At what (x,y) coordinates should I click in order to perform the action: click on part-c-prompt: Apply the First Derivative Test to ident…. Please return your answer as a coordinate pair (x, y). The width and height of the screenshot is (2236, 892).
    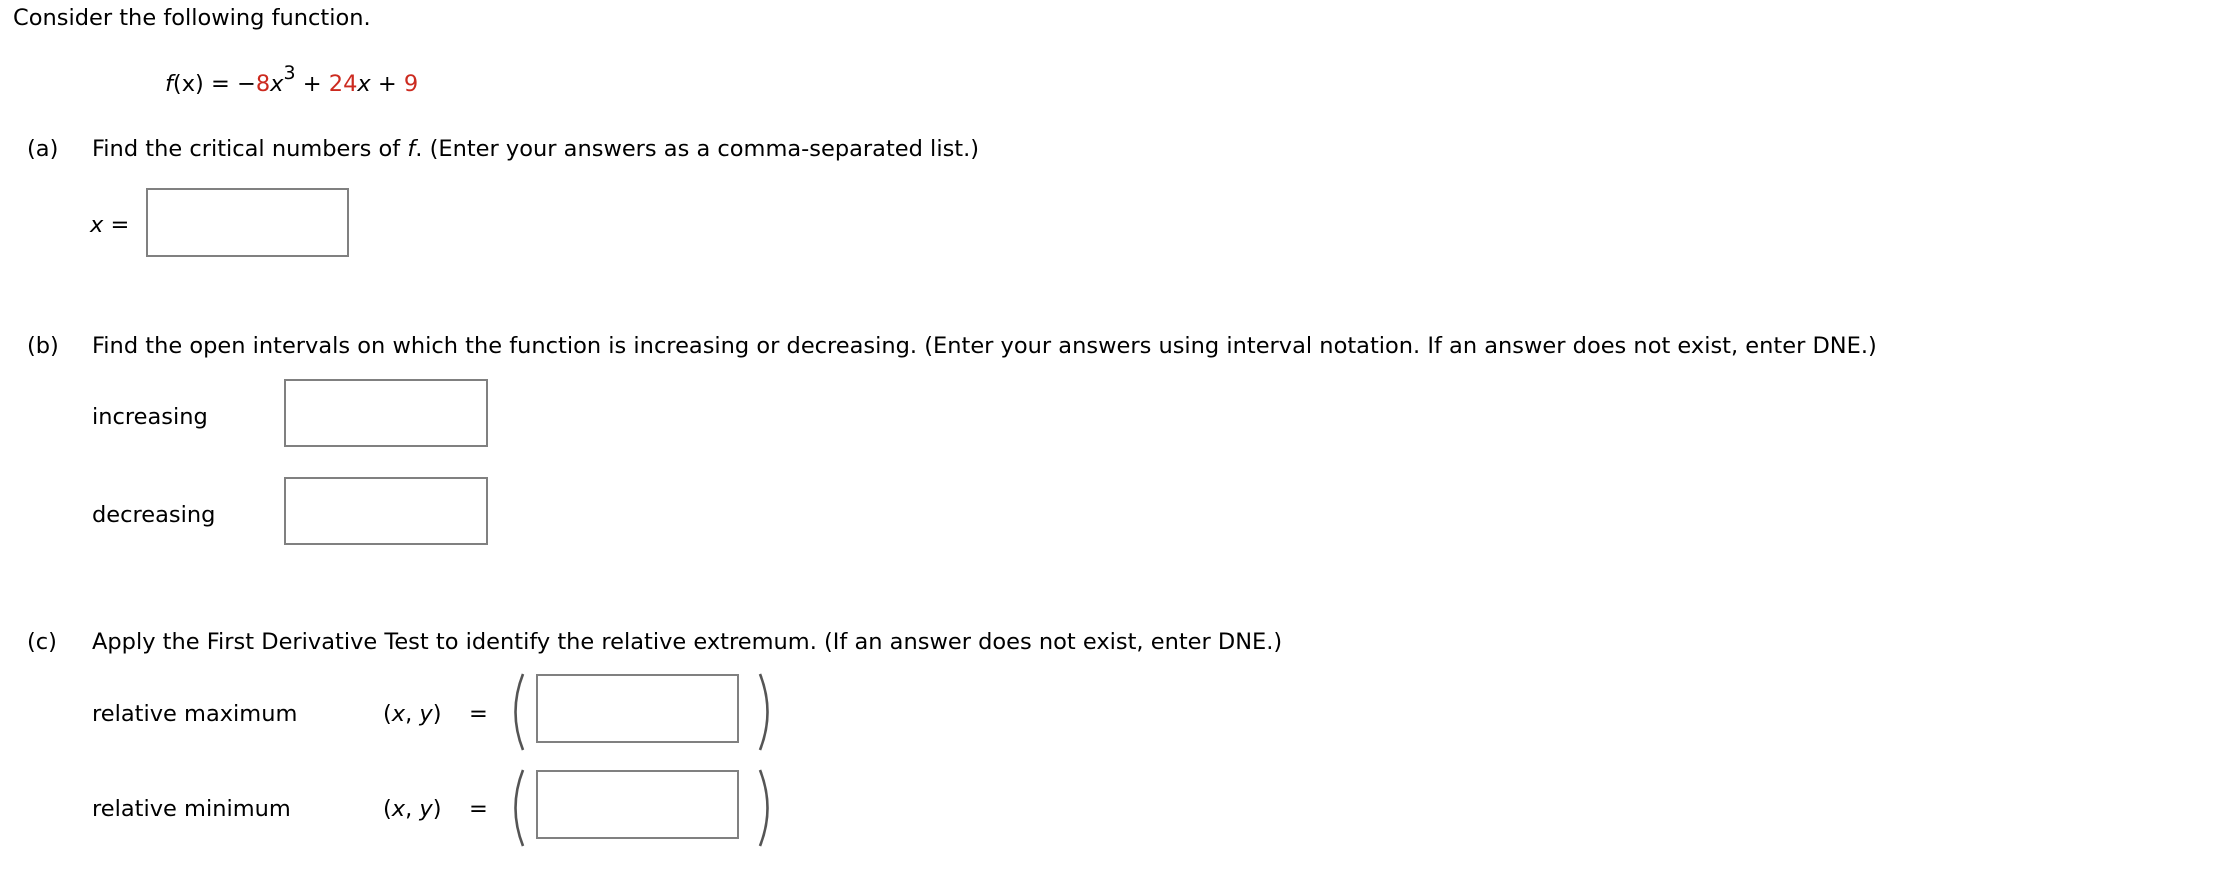
    Looking at the image, I should click on (687, 642).